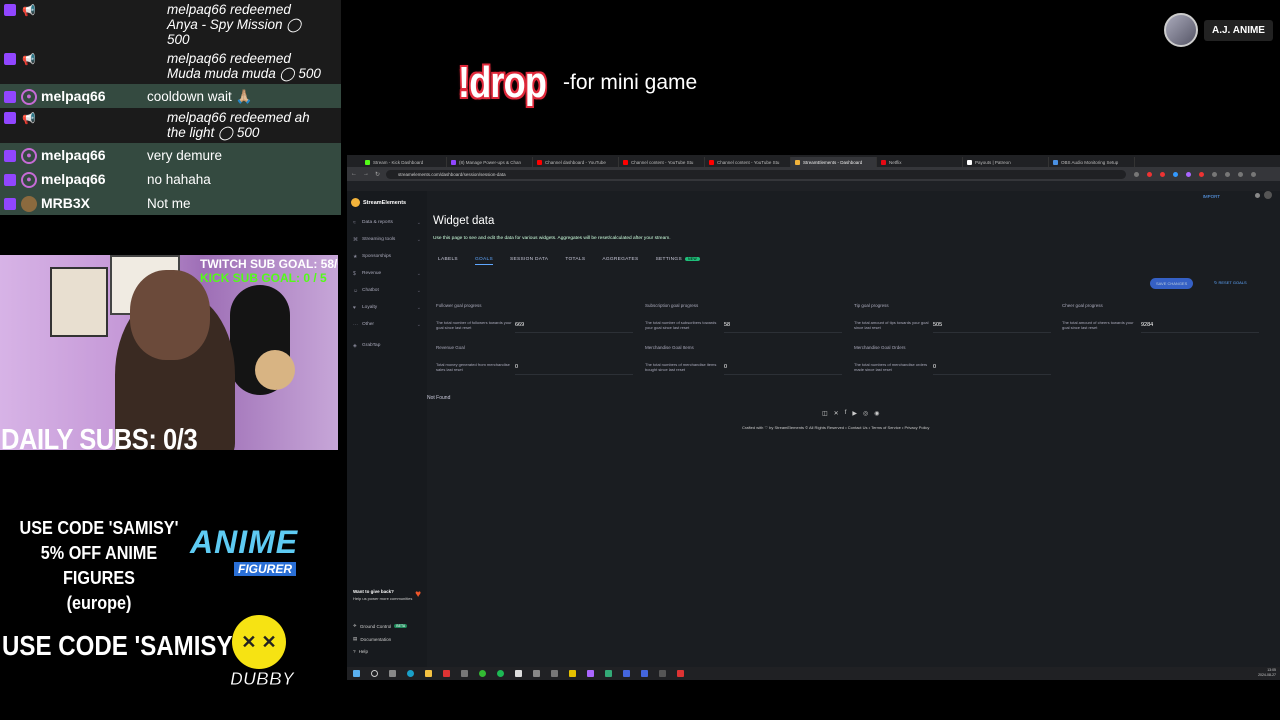 The image size is (1280, 720). I want to click on back-icon: ←, so click(354, 174).